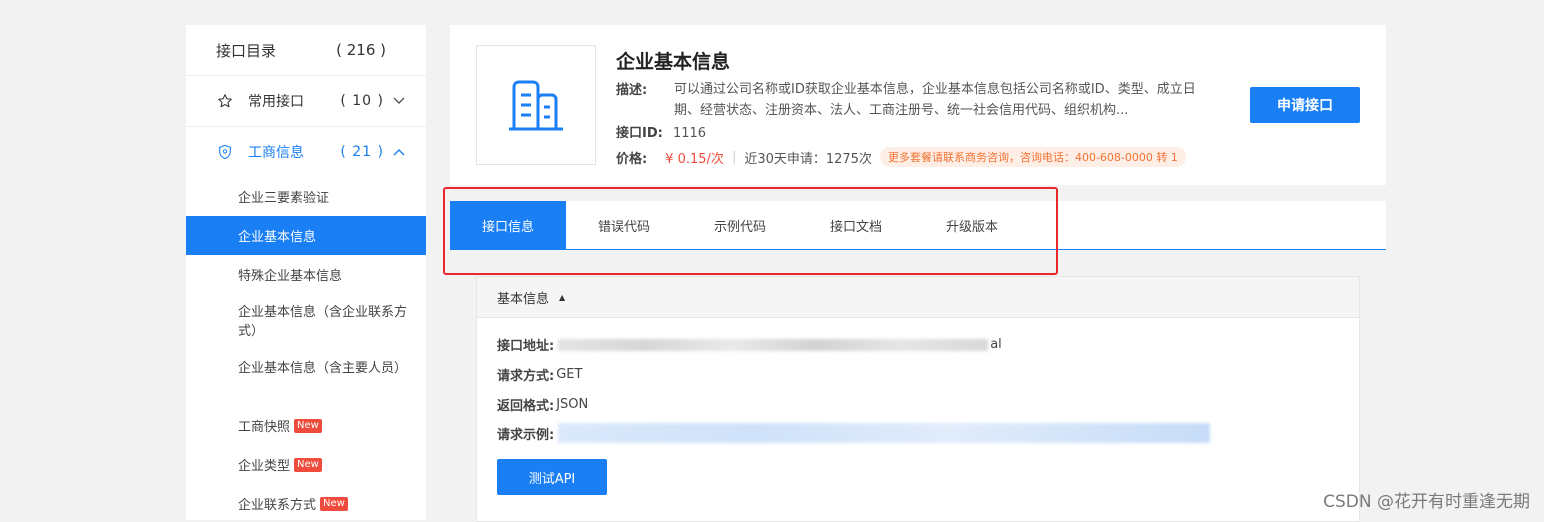 The width and height of the screenshot is (1544, 522). I want to click on row-address: 接口地址: al, so click(749, 344).